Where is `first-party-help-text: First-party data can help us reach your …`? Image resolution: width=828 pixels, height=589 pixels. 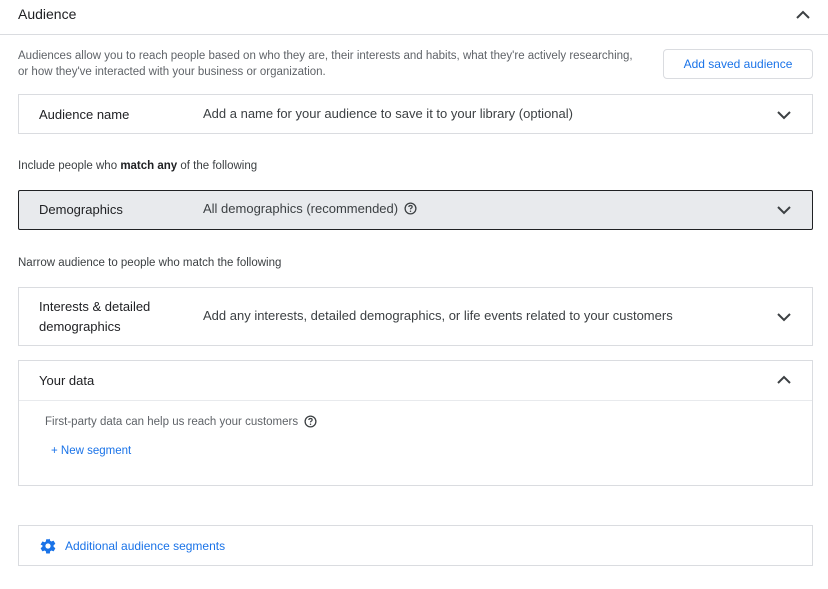
first-party-help-text: First-party data can help us reach your … is located at coordinates (172, 421).